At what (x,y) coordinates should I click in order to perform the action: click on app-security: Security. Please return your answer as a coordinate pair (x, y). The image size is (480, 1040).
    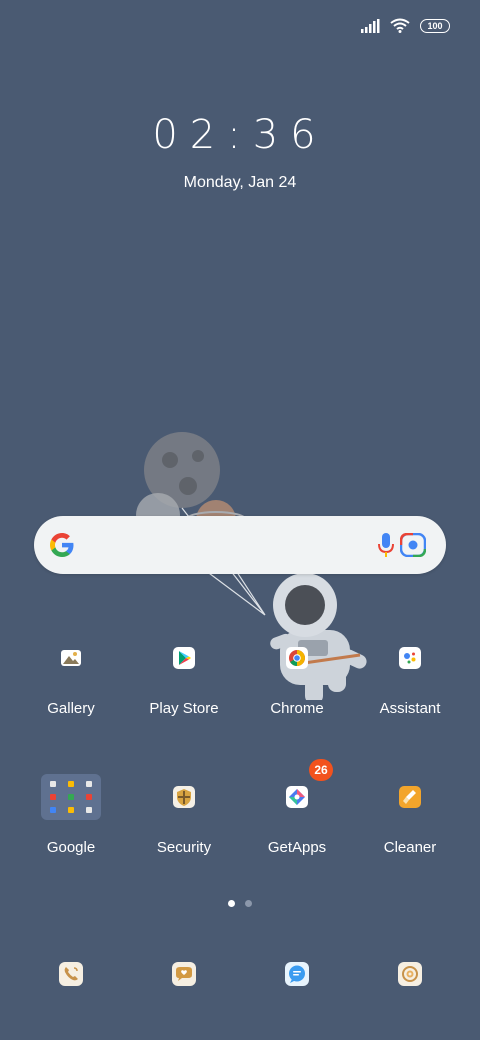
    Looking at the image, I should click on (184, 811).